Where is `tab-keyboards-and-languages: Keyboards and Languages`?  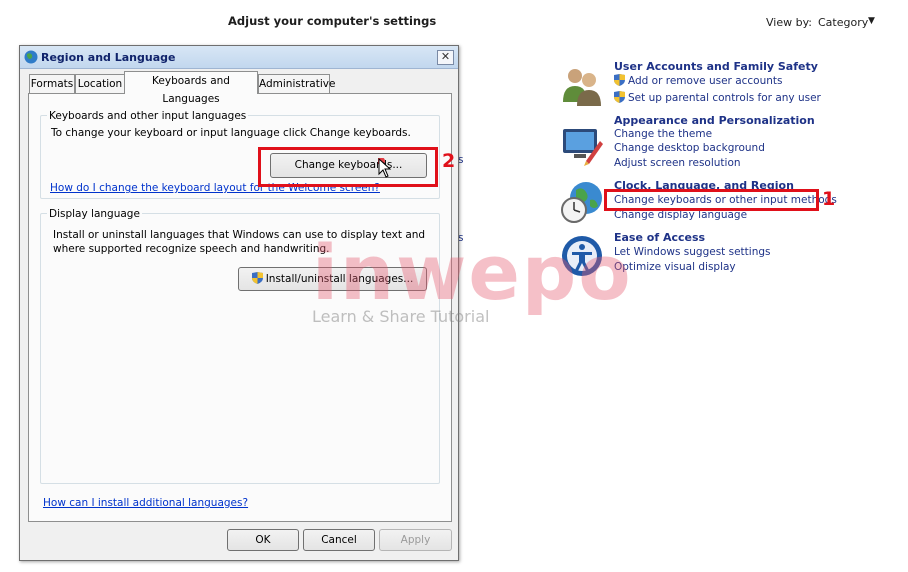
tab-keyboards-and-languages: Keyboards and Languages is located at coordinates (191, 88).